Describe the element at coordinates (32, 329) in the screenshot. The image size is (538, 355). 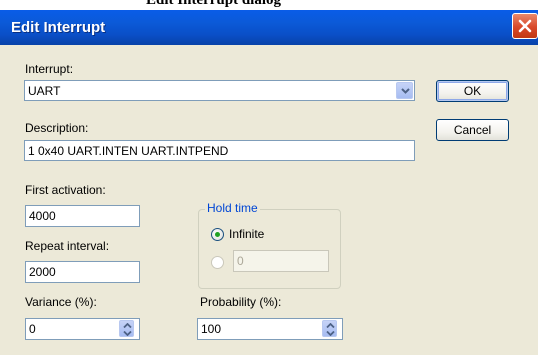
I see `variance-value: 0` at that location.